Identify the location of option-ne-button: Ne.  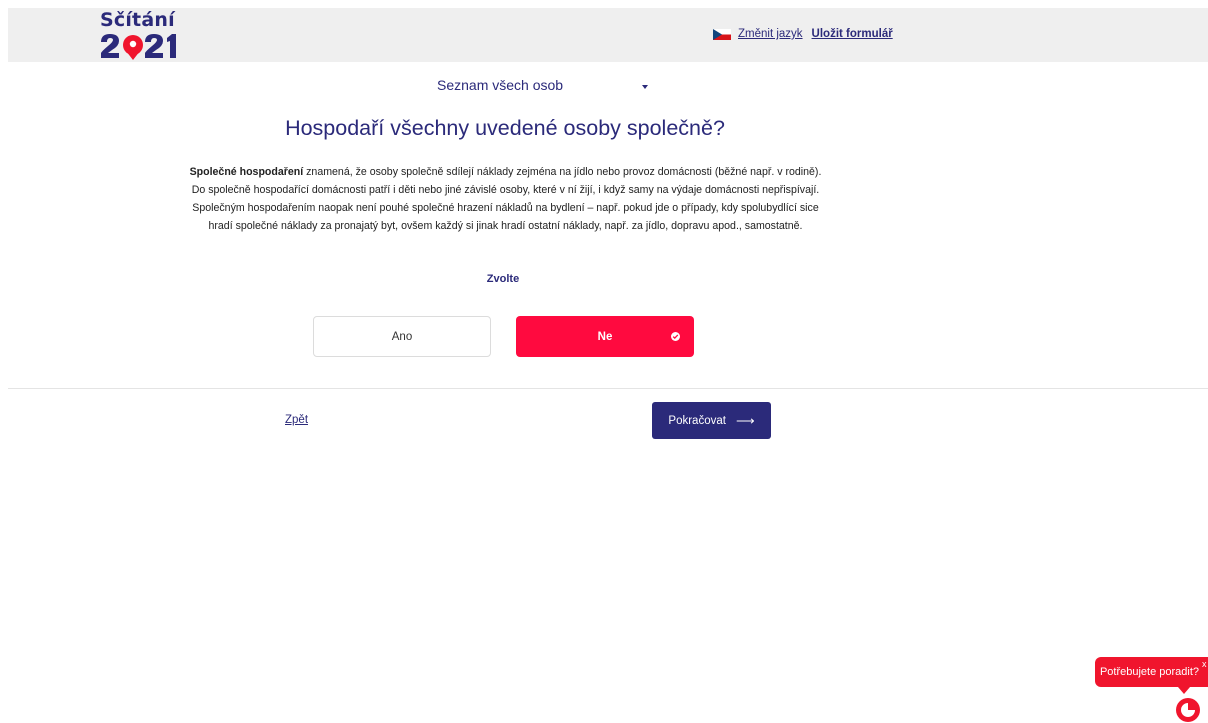
(605, 336).